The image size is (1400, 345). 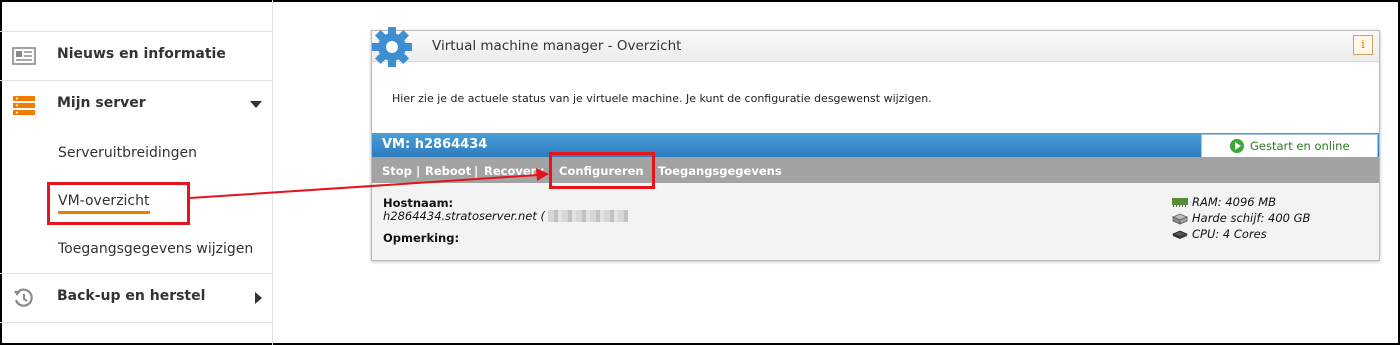 What do you see at coordinates (392, 47) in the screenshot?
I see `gear-icon` at bounding box center [392, 47].